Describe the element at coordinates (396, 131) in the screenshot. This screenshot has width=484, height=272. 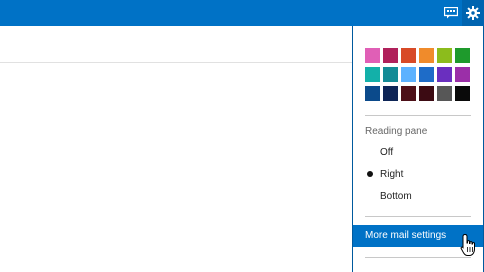
I see `reading-pane-label: Reading pane` at that location.